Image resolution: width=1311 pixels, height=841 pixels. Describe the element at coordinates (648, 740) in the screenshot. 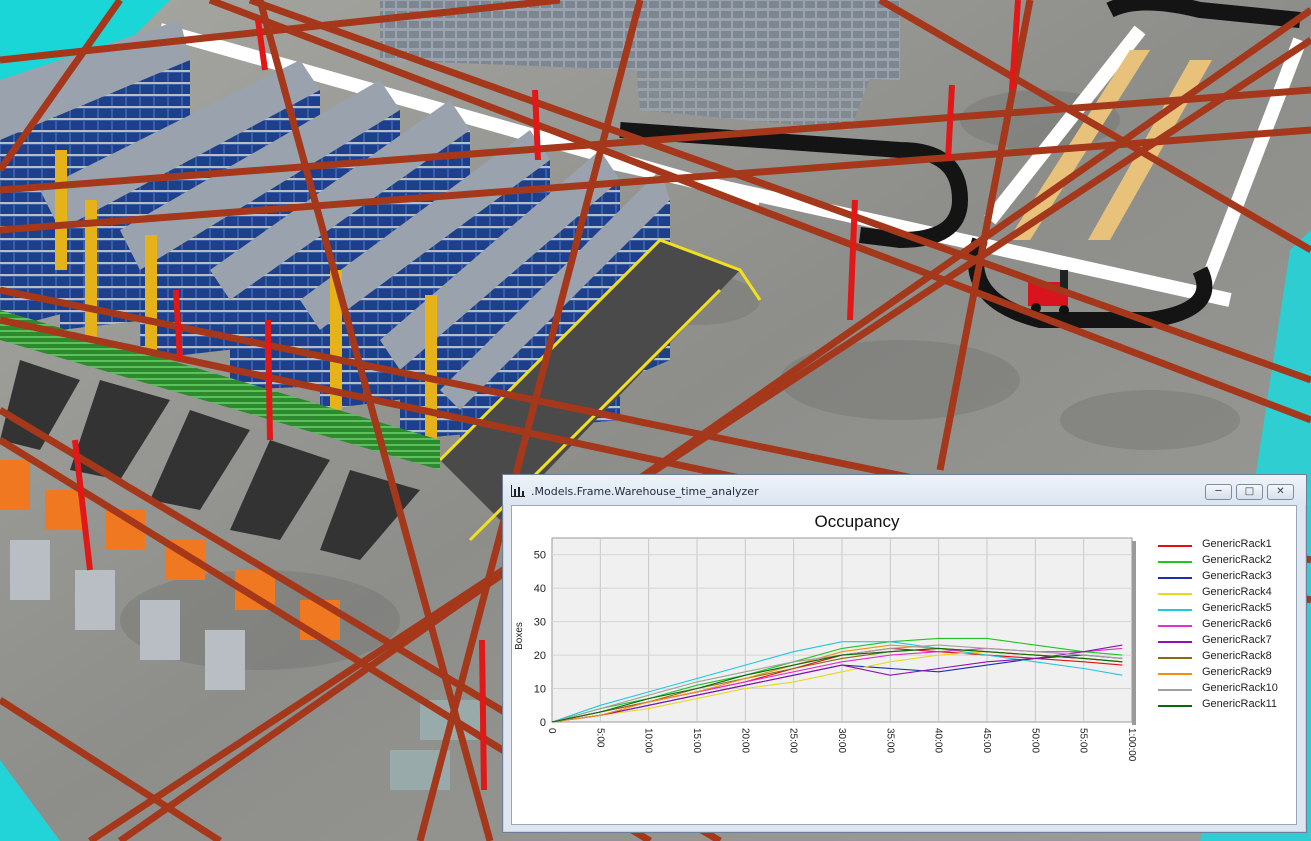

I see `x-tick-label: 10:00` at that location.